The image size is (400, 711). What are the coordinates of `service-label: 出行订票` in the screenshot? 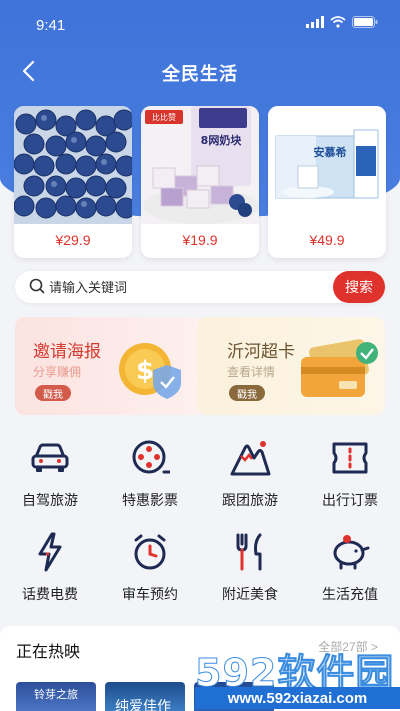 It's located at (350, 500).